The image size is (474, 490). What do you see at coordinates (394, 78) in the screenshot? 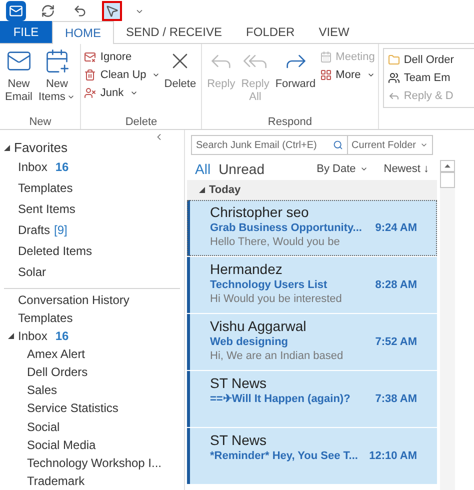
I see `people-icon` at bounding box center [394, 78].